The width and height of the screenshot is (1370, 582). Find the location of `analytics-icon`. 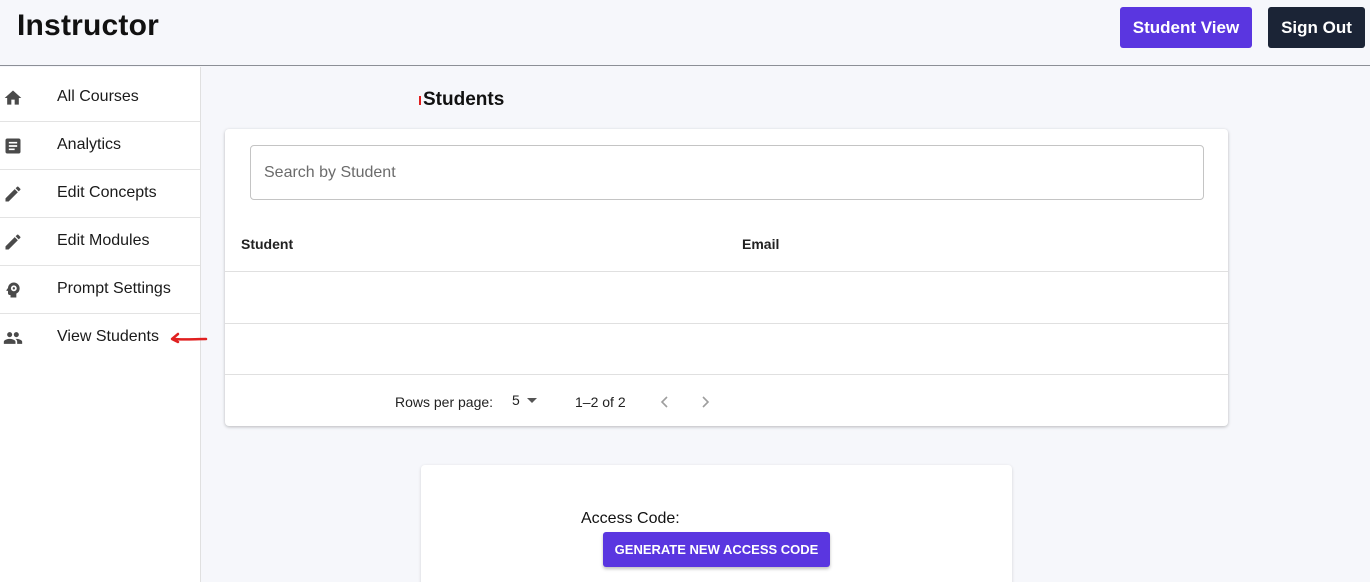

analytics-icon is located at coordinates (13, 146).